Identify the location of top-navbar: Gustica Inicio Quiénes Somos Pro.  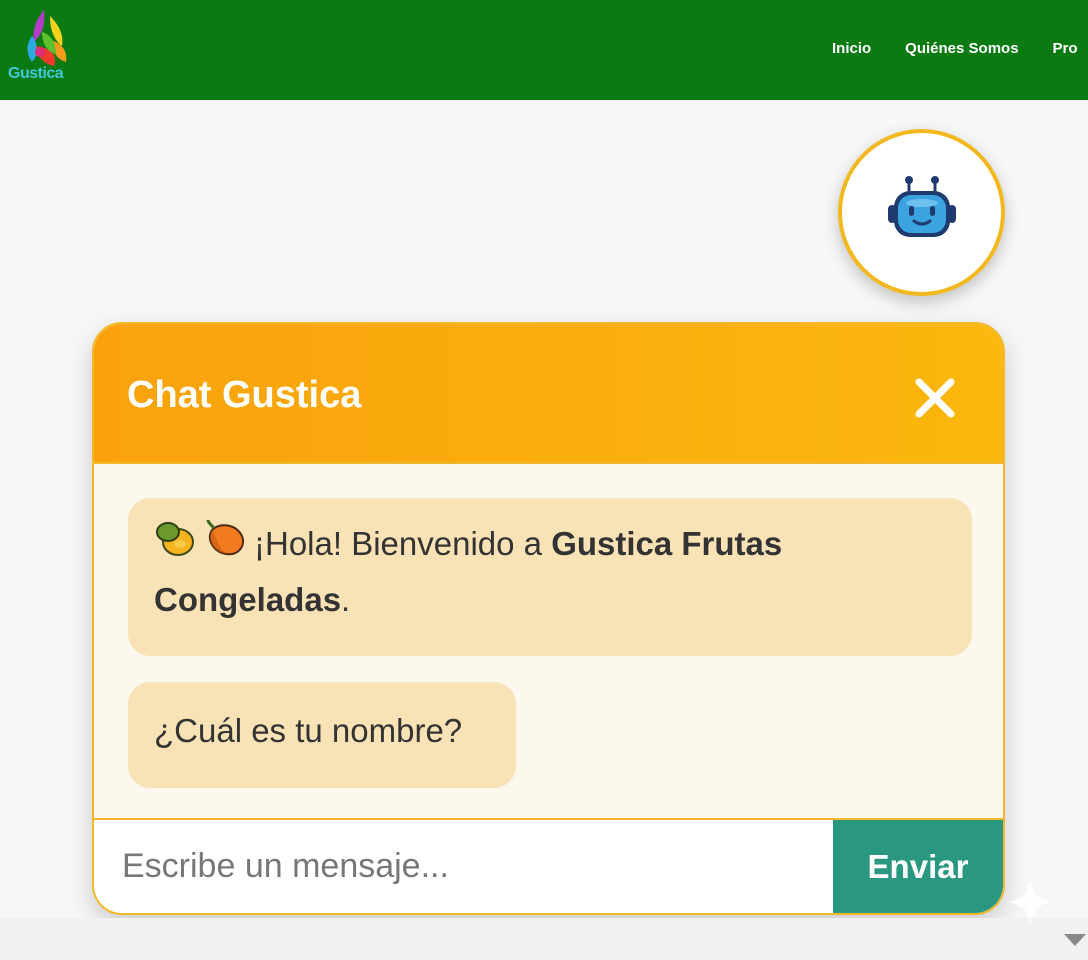
(544, 50).